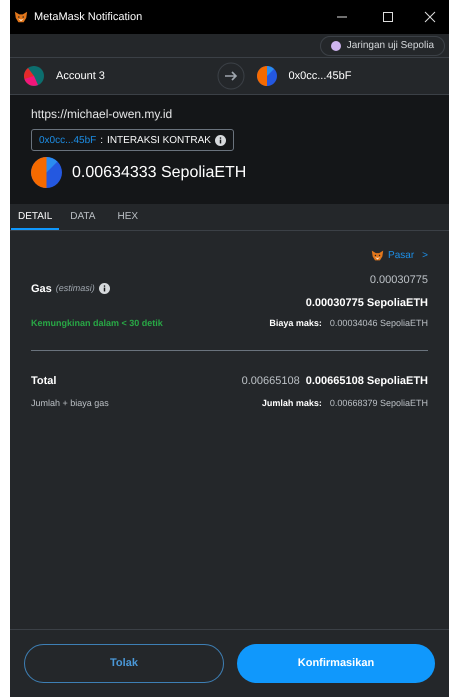 The width and height of the screenshot is (449, 699). What do you see at coordinates (379, 403) in the screenshot?
I see `max-amount-value: 0.00668379 SepoliaETH` at bounding box center [379, 403].